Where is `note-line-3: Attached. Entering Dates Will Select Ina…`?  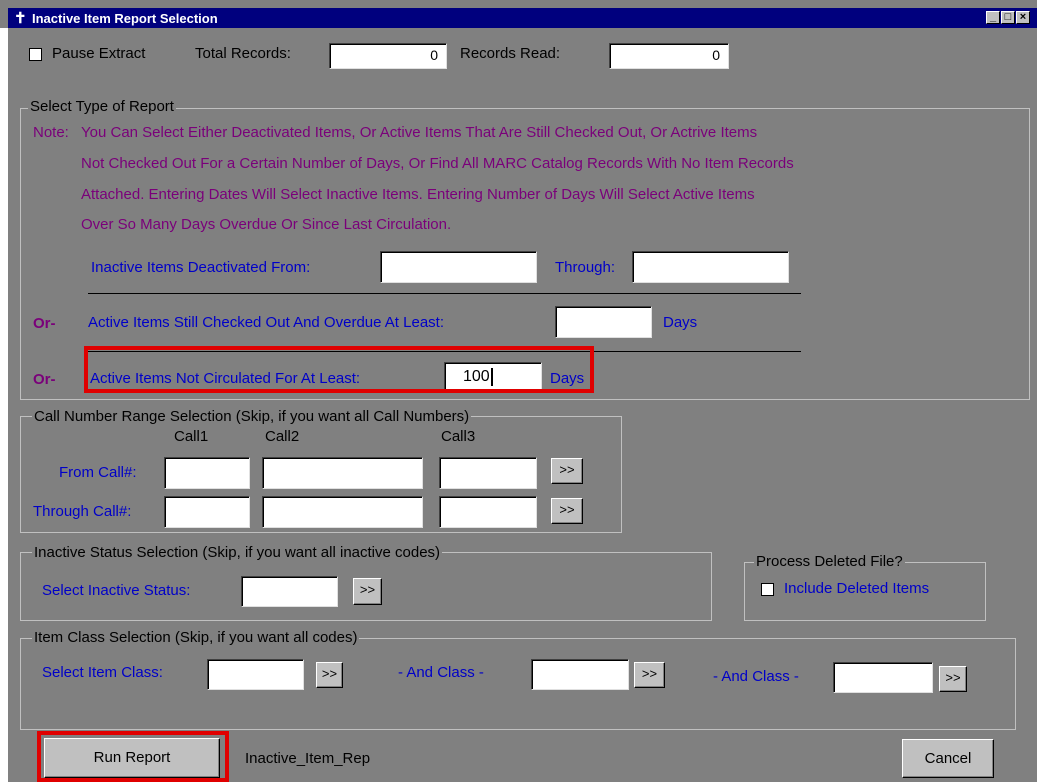 note-line-3: Attached. Entering Dates Will Select Ina… is located at coordinates (418, 194).